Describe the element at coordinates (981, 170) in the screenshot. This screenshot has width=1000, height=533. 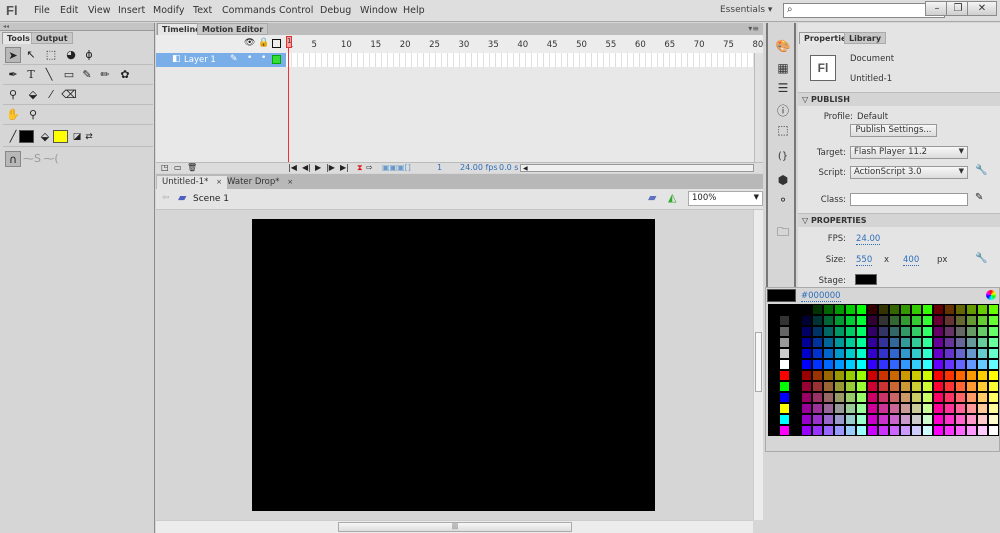
I see `wrench-icon: 🔧` at that location.